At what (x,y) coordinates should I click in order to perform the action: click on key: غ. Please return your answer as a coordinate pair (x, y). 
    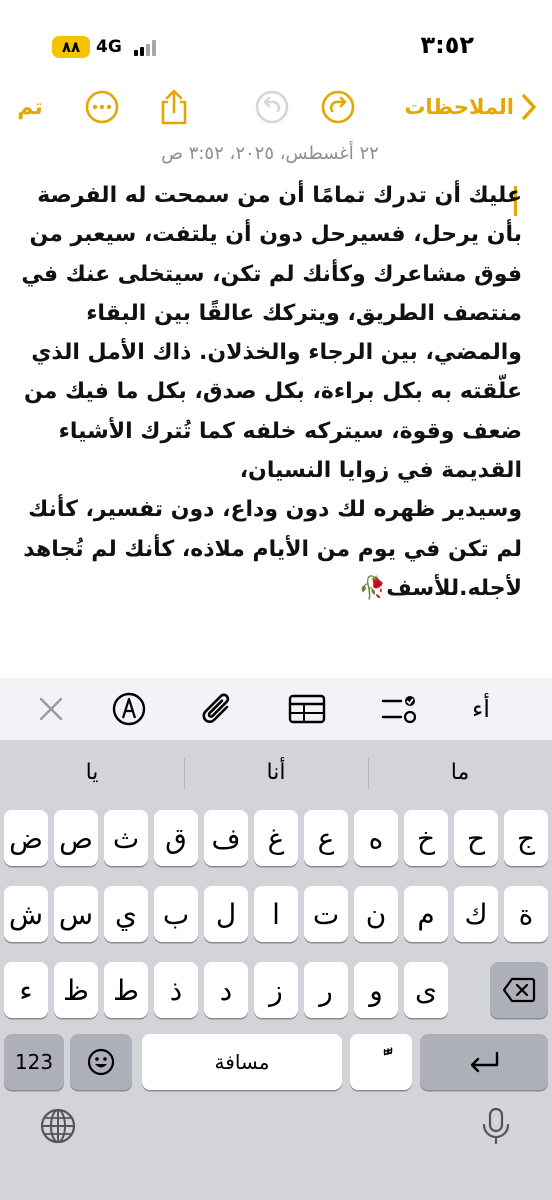
    Looking at the image, I should click on (276, 838).